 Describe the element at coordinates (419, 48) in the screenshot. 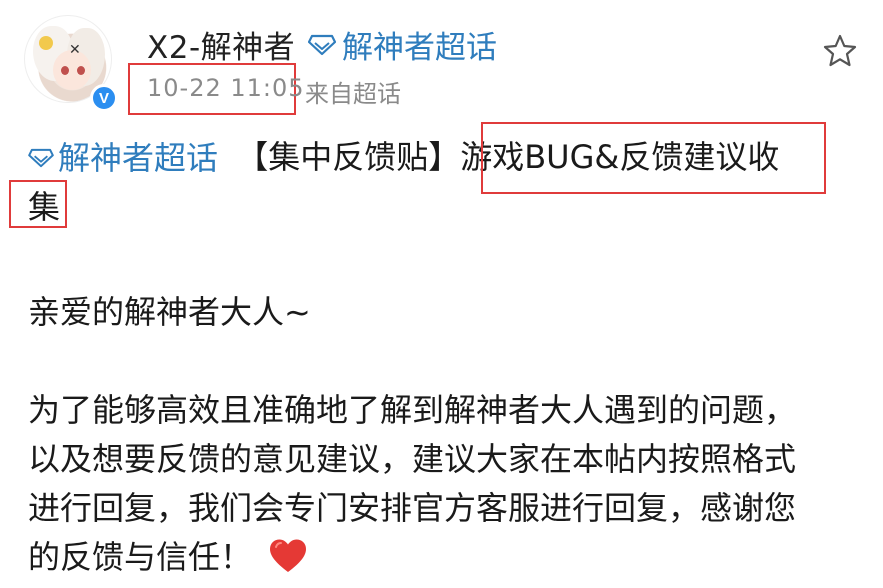

I see `header-topic-label: 解神者超话` at that location.